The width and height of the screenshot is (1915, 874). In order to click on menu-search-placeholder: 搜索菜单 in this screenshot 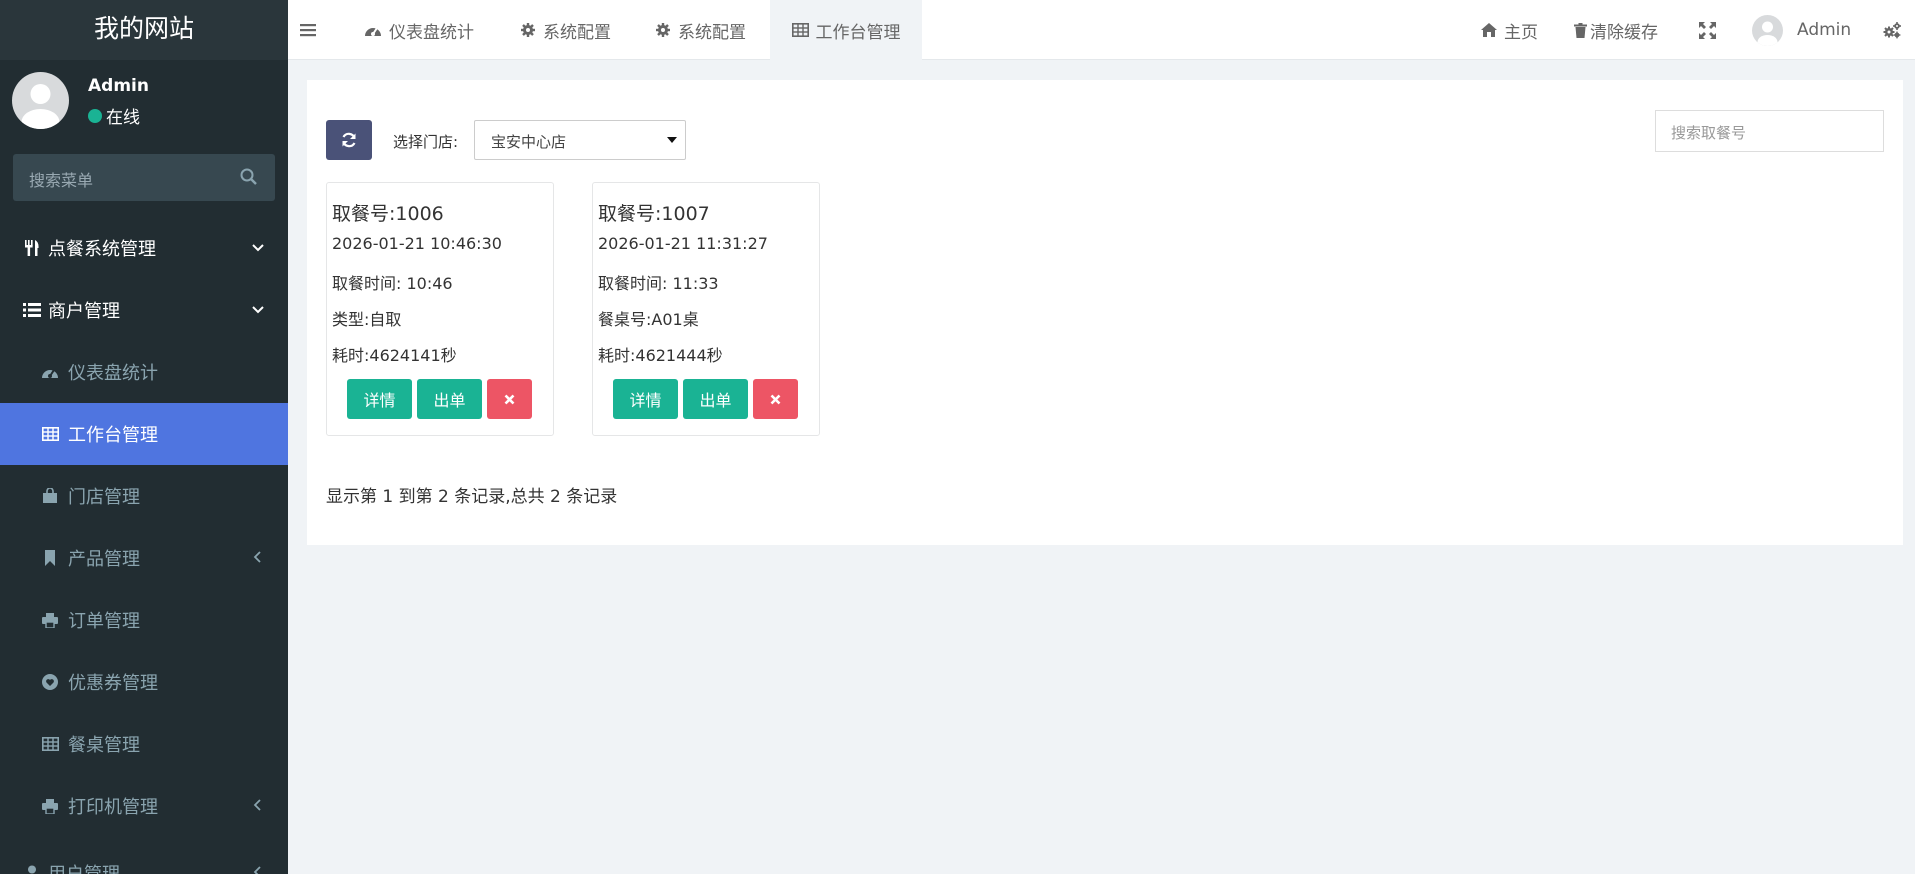, I will do `click(61, 180)`.